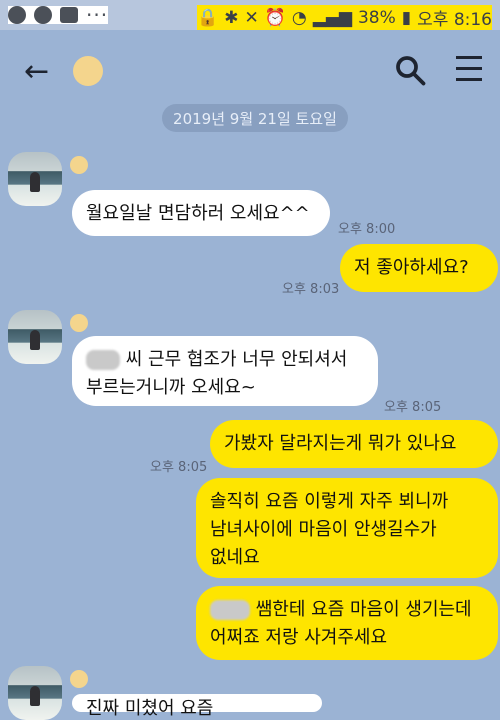 Image resolution: width=500 pixels, height=720 pixels. Describe the element at coordinates (376, 17) in the screenshot. I see `battery-text: 38%` at that location.